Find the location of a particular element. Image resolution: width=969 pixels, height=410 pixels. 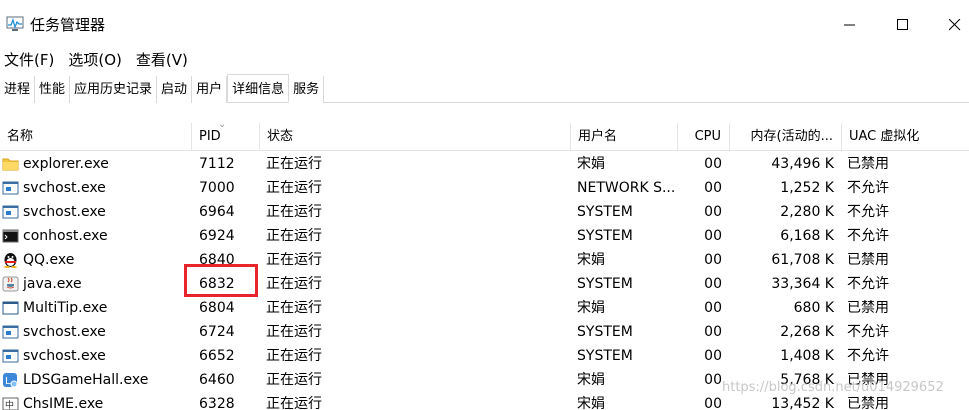

table-row: MultiTip.exe 6804 正在运行 宋娟 00 680 K 已禁用 is located at coordinates (484, 308).